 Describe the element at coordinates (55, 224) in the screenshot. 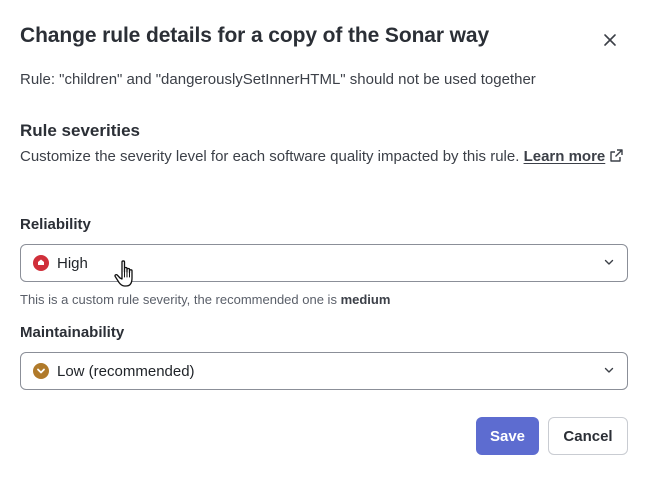

I see `reliability-label: Reliability` at that location.